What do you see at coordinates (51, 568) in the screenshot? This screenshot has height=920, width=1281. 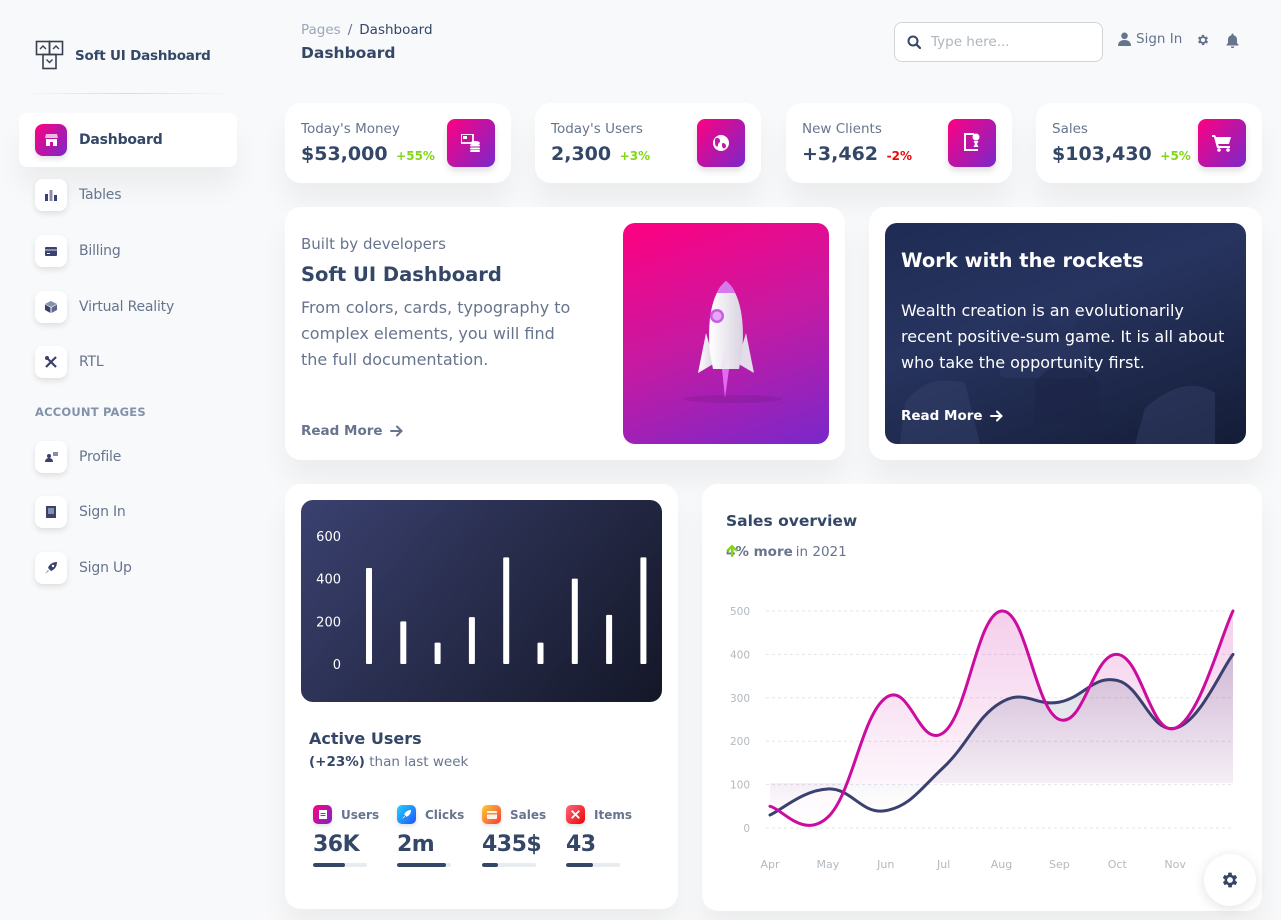 I see `spaceship-icon` at bounding box center [51, 568].